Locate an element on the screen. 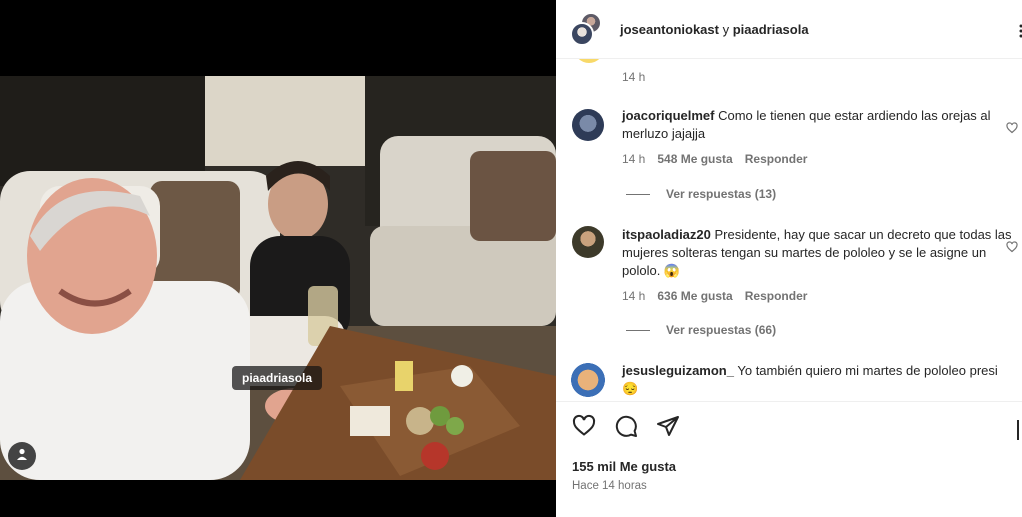 Image resolution: width=1022 pixels, height=517 pixels. more-icon is located at coordinates (1019, 33).